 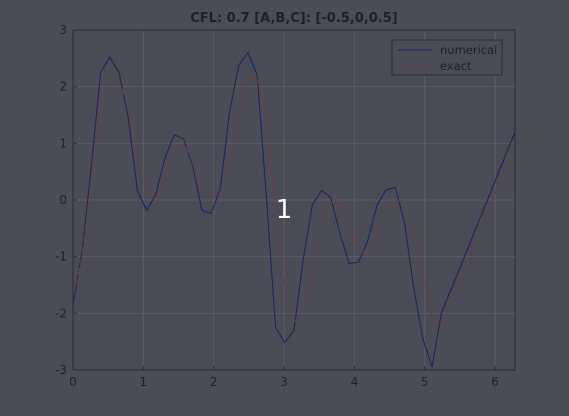 I want to click on chart-title: CFL: 0.7 [A,B,C]: [-0.5,0,0.5], so click(x=293, y=18).